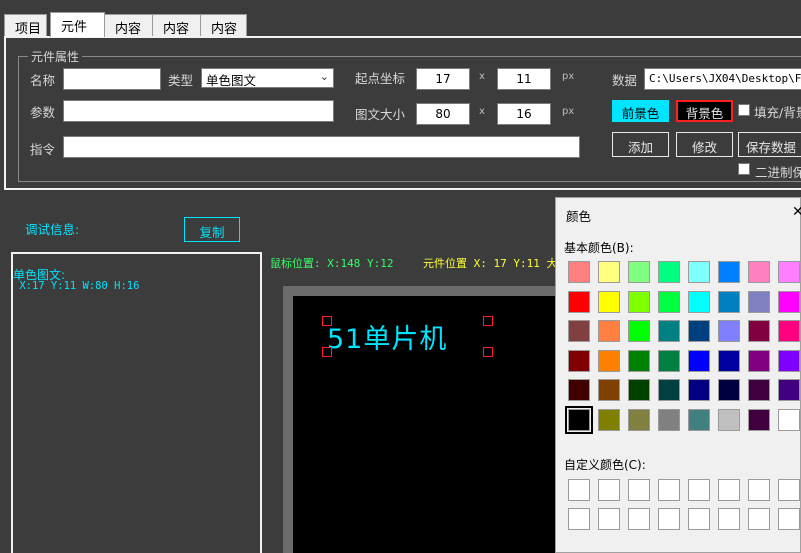  Describe the element at coordinates (443, 79) in the screenshot. I see `start-x-input: 17` at that location.